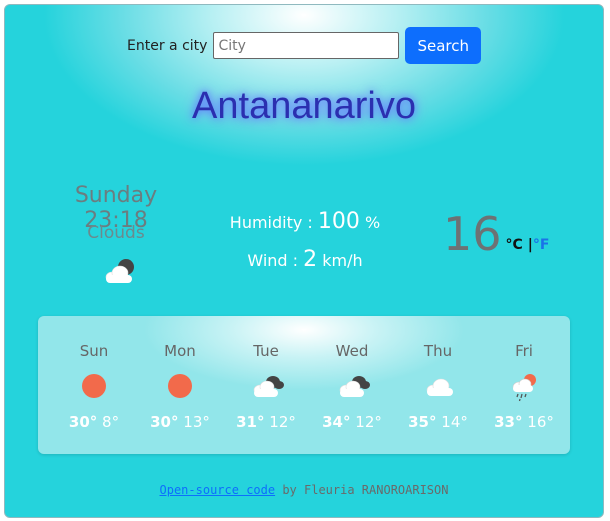 This screenshot has width=610, height=521. I want to click on forecast-temps: 34° 12°, so click(352, 422).